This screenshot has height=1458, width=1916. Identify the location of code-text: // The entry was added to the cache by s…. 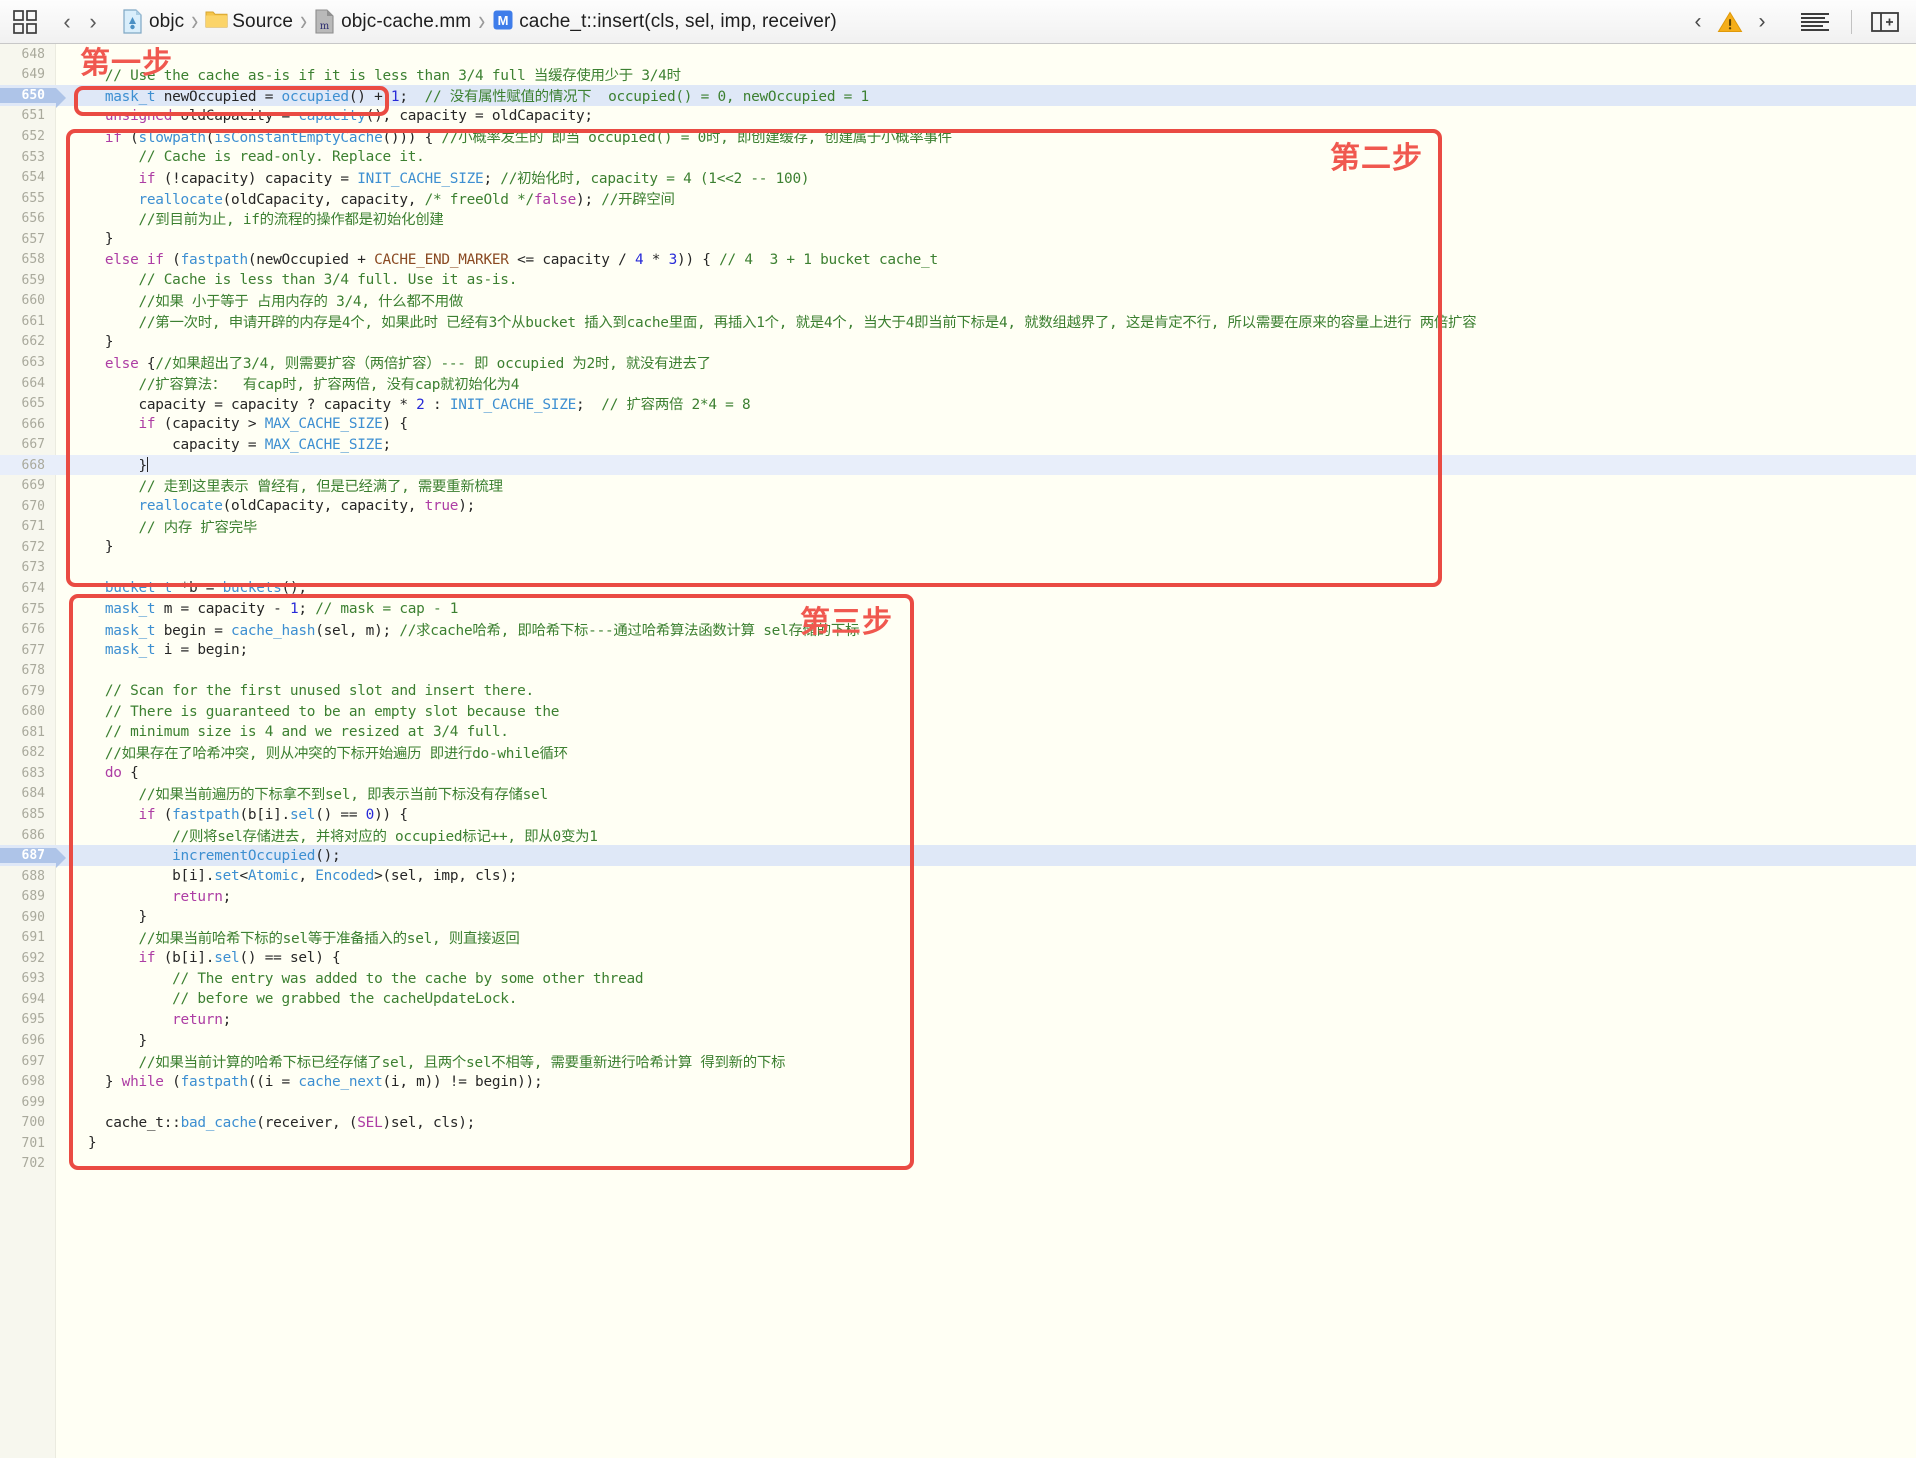
(986, 979).